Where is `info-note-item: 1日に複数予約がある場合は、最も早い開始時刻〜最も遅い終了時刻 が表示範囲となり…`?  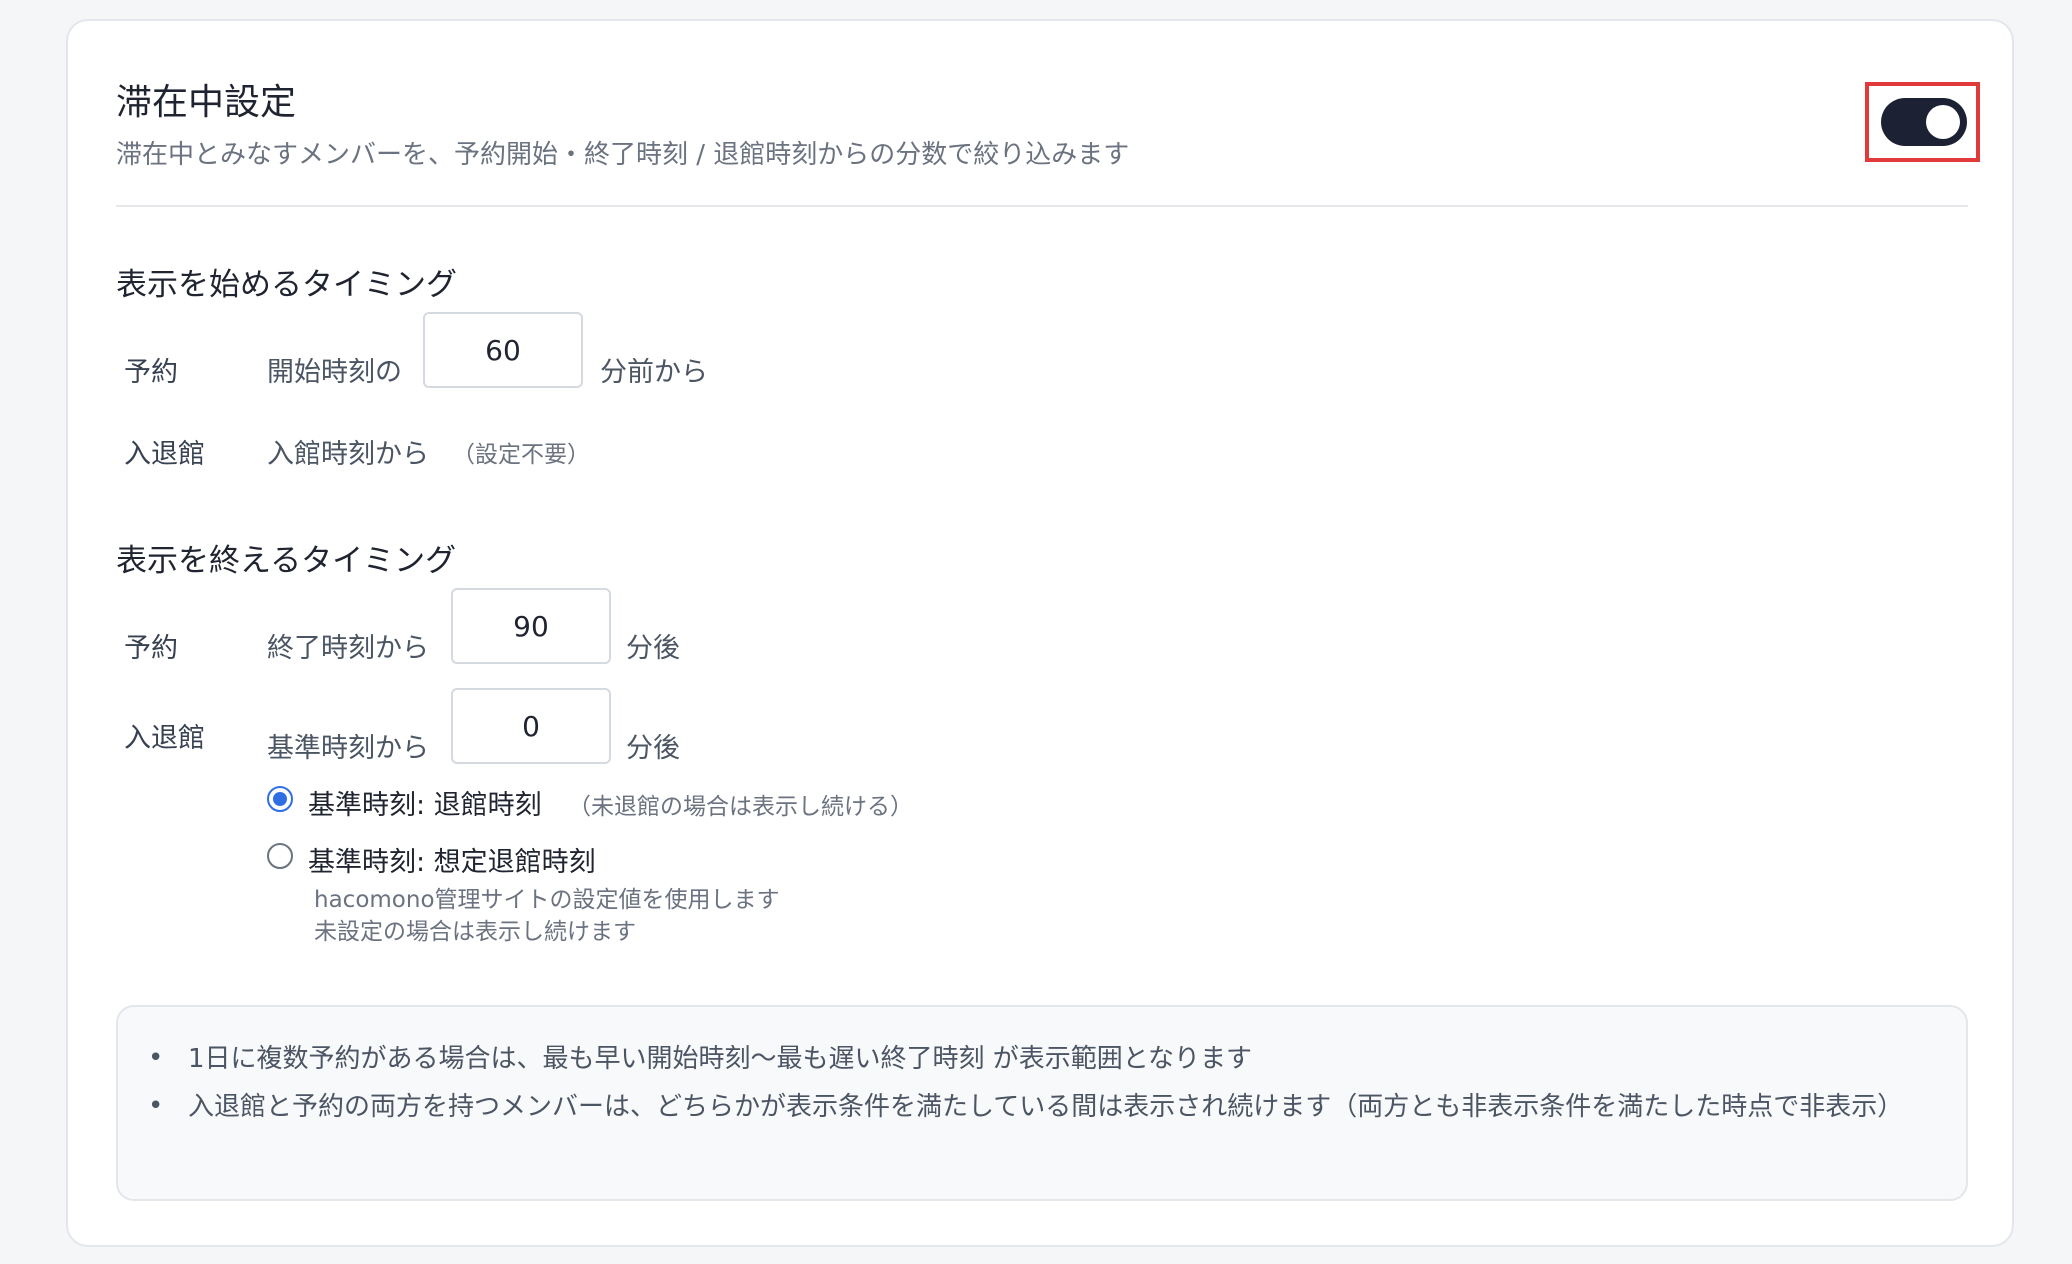 info-note-item: 1日に複数予約がある場合は、最も早い開始時刻〜最も遅い終了時刻 が表示範囲となり… is located at coordinates (720, 1059).